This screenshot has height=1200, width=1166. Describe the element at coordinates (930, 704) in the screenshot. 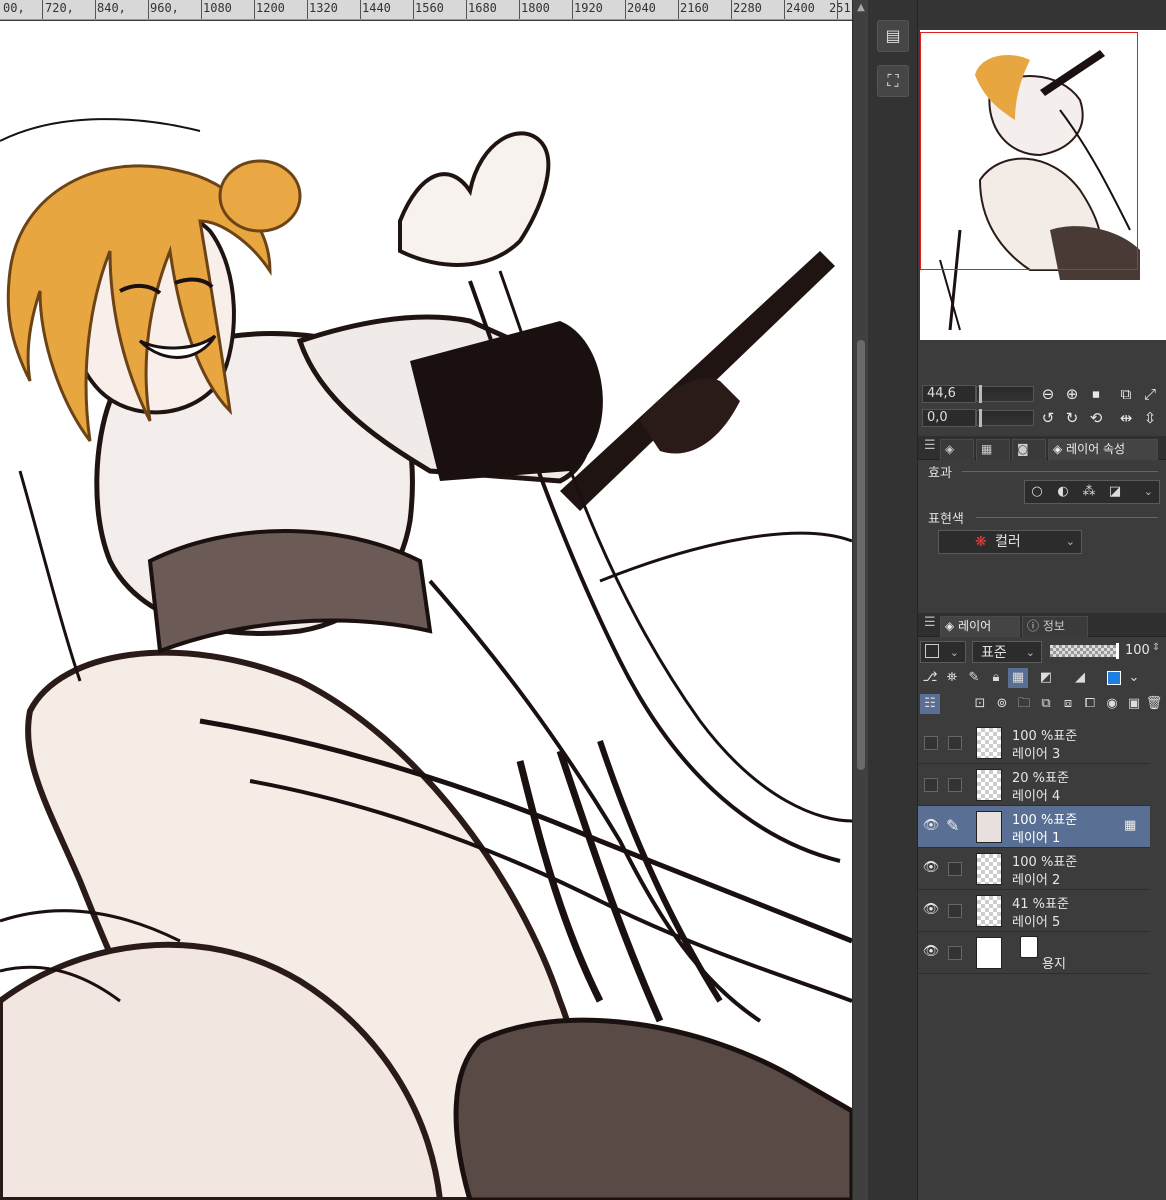

I see `layer-list-view-icon: ☷` at that location.